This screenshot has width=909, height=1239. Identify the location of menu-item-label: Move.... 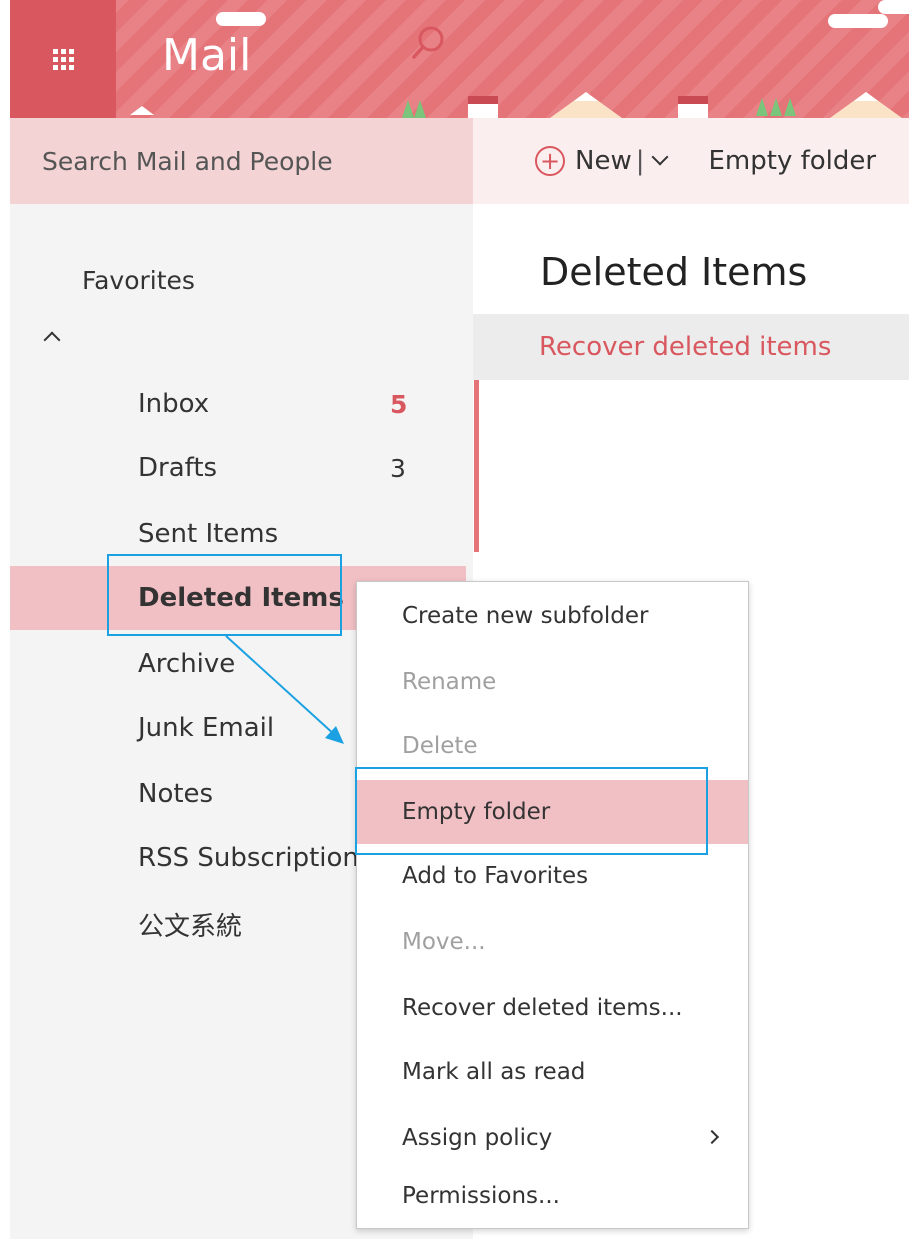
(444, 942).